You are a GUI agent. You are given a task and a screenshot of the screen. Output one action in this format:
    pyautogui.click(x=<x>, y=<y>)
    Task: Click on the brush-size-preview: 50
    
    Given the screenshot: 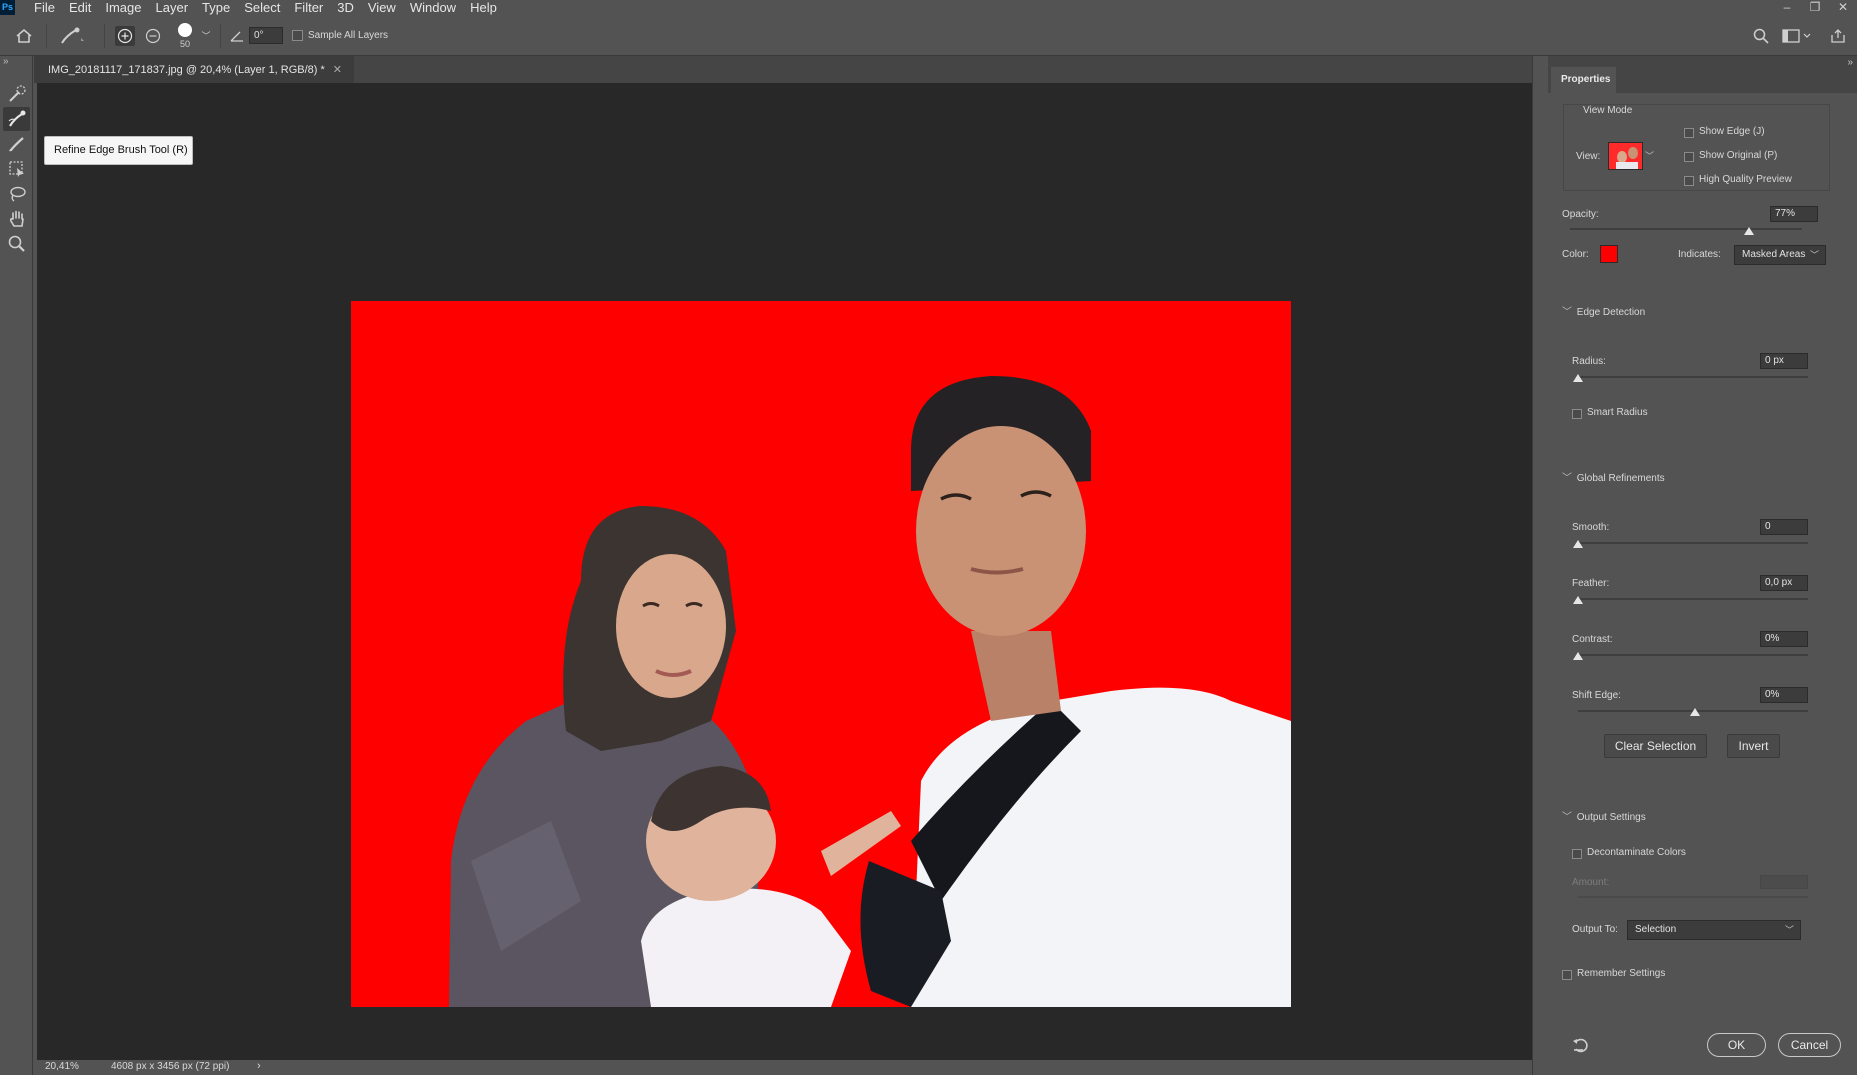 What is the action you would take?
    pyautogui.click(x=185, y=35)
    